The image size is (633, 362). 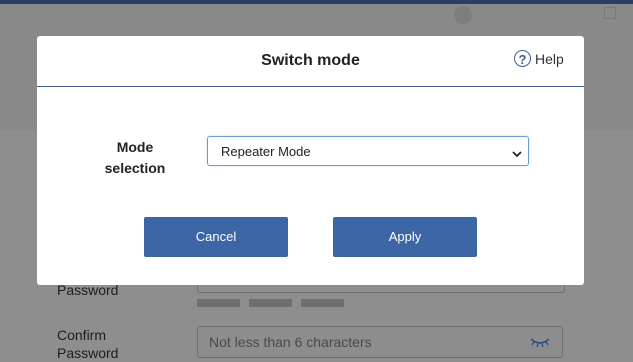 I want to click on mode-selection-label: Mode selection, so click(x=135, y=158).